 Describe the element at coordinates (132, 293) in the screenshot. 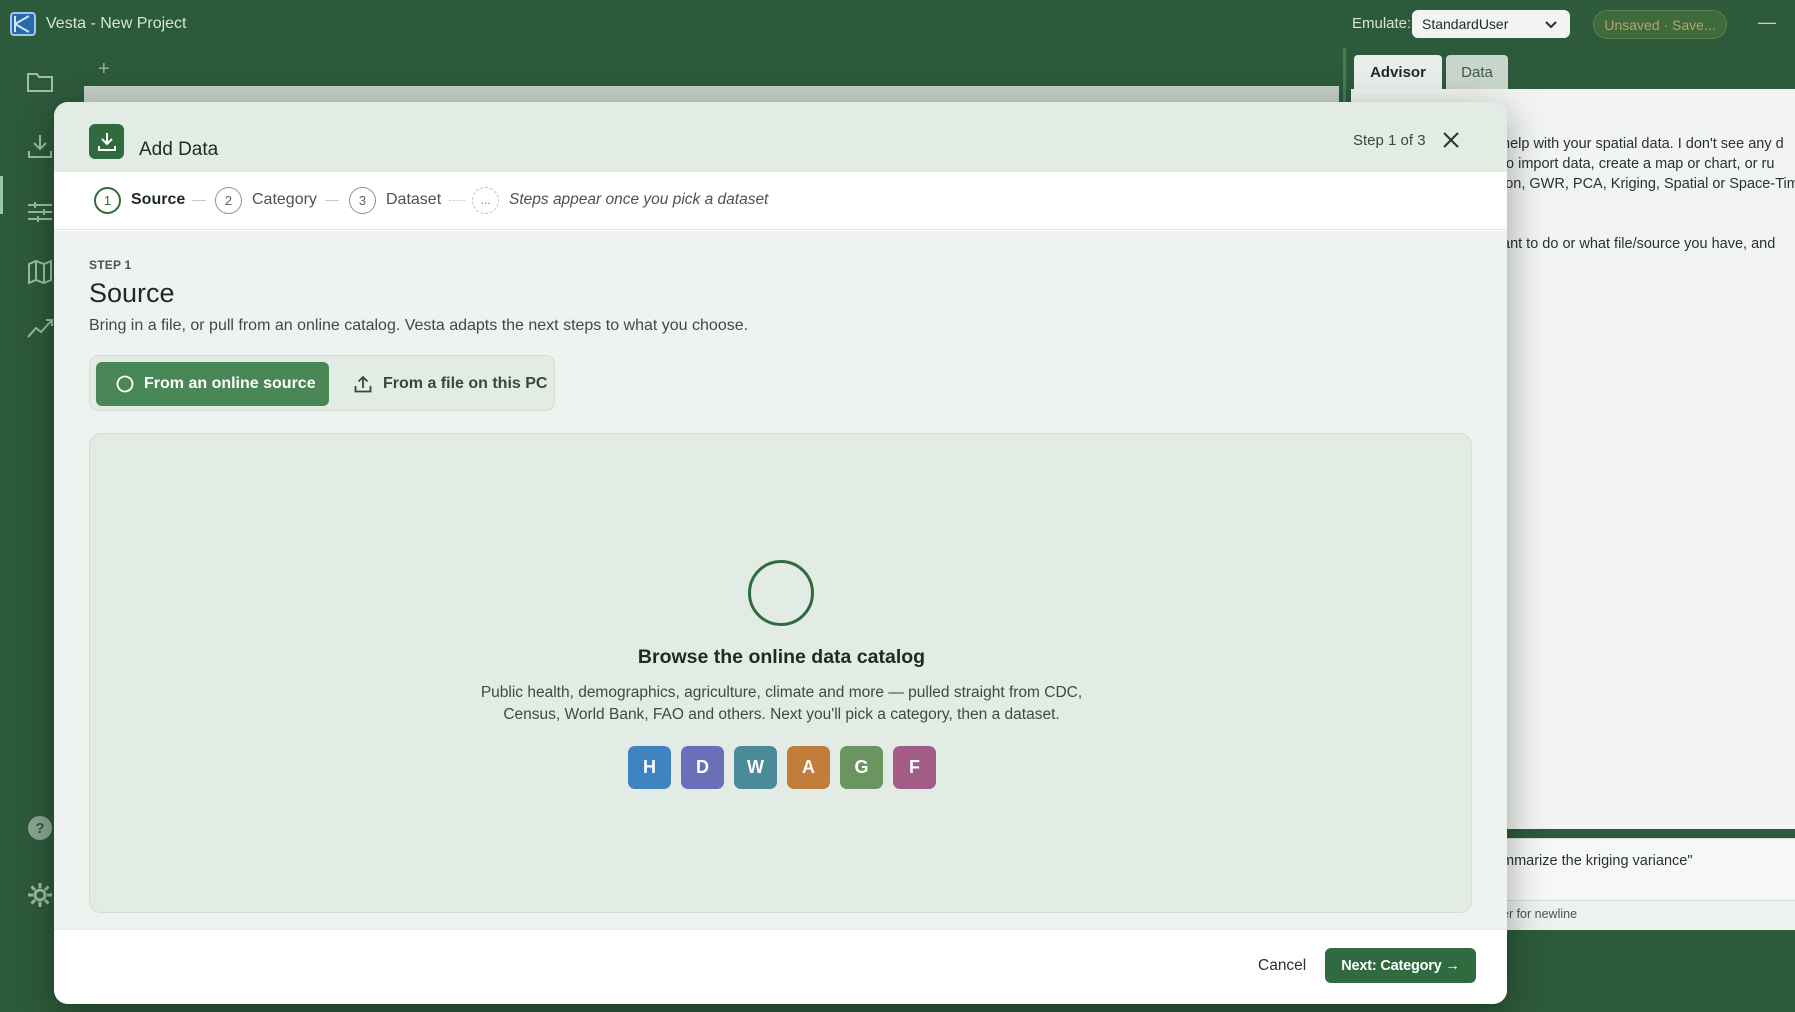

I see `step-heading: Source` at that location.